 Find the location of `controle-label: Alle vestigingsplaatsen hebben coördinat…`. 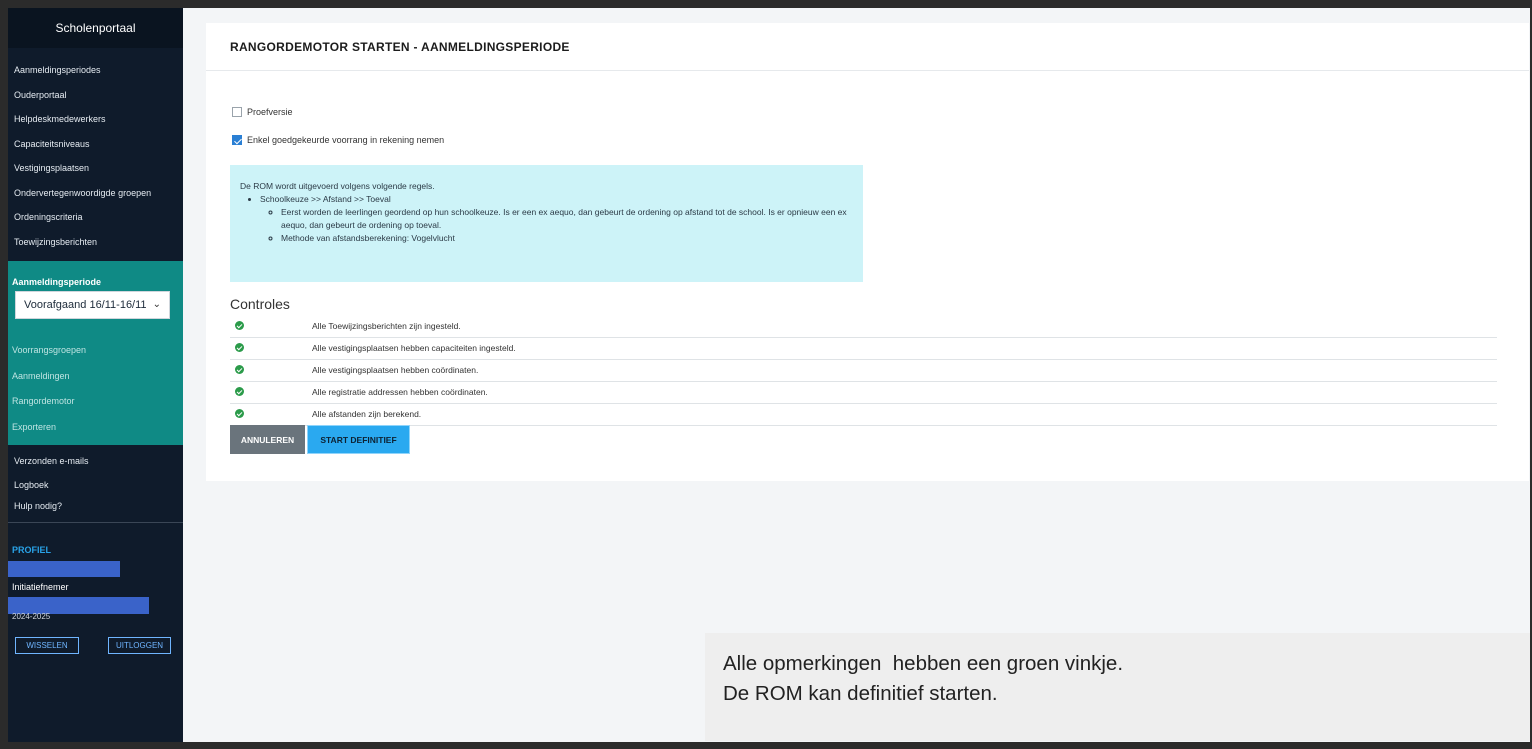

controle-label: Alle vestigingsplaatsen hebben coördinat… is located at coordinates (395, 370).